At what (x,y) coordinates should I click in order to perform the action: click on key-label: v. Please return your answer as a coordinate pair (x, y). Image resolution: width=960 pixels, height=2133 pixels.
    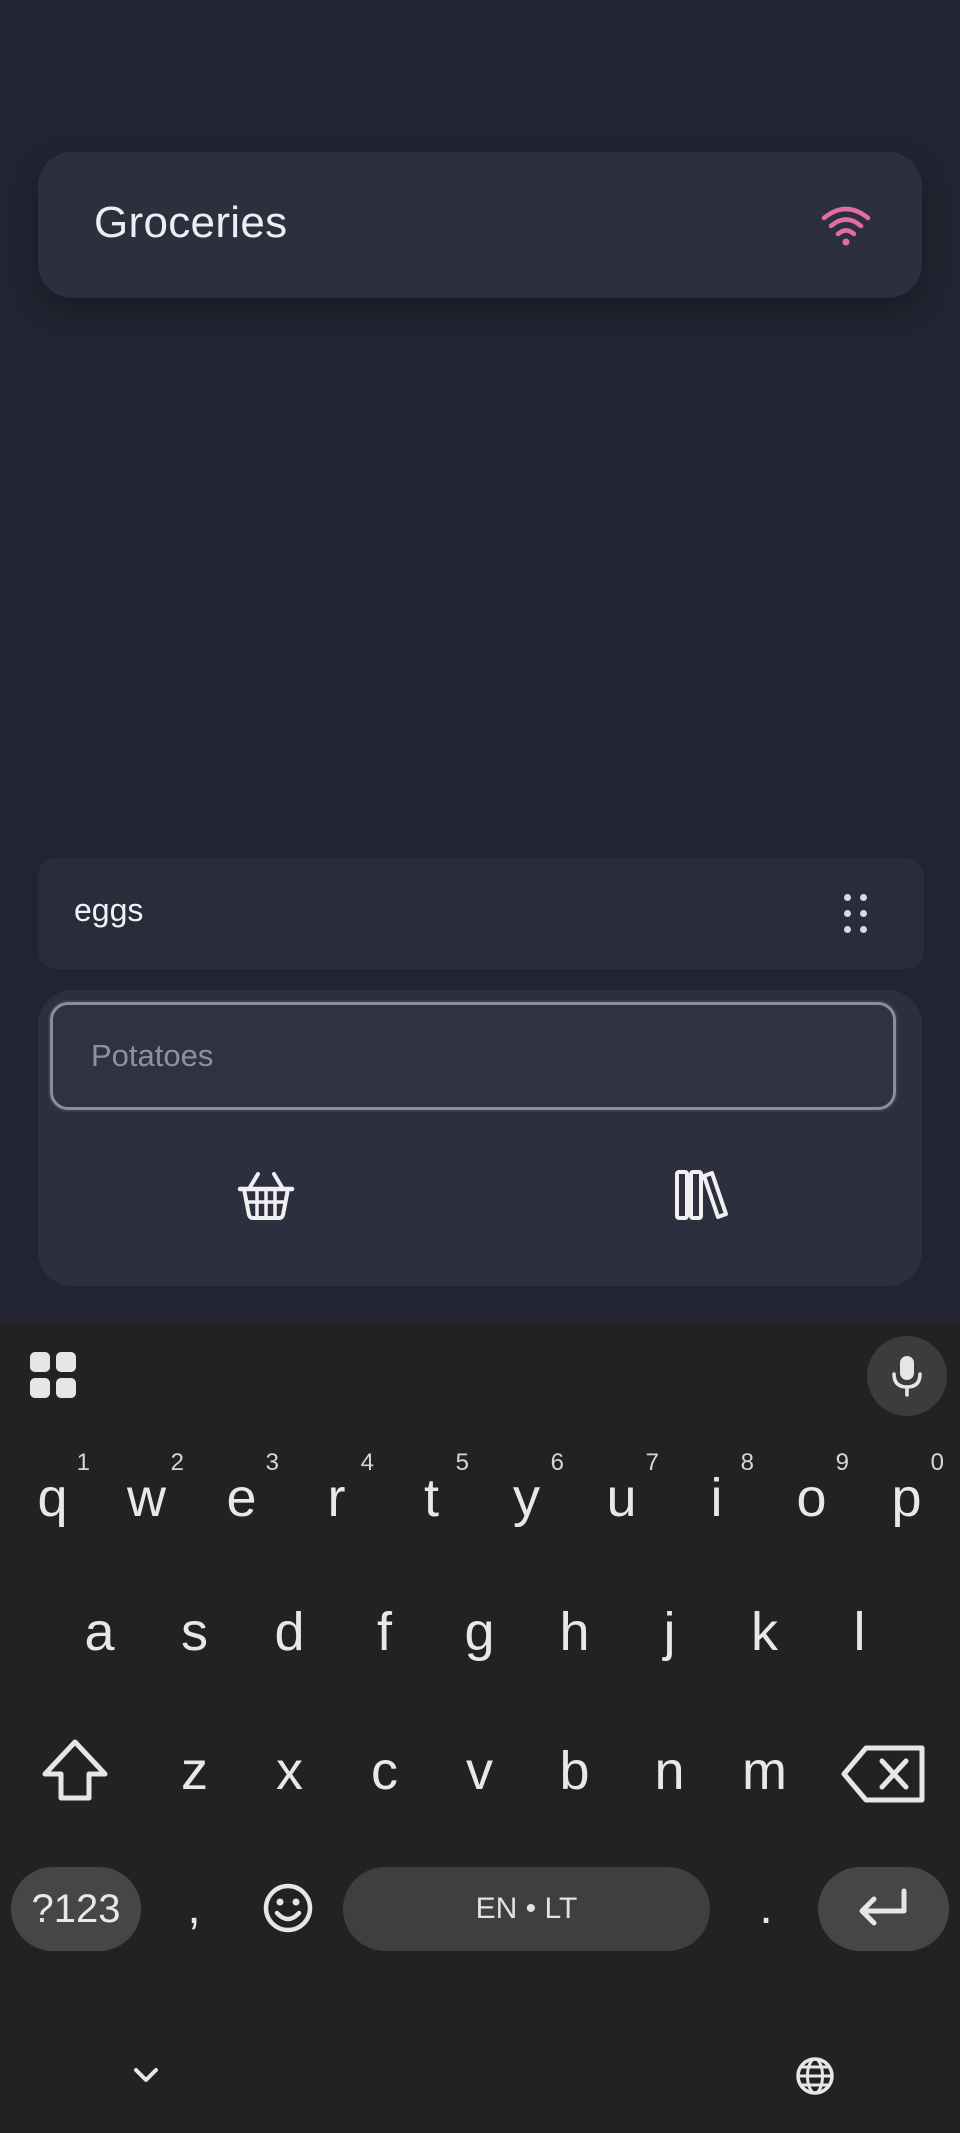
    Looking at the image, I should click on (479, 1771).